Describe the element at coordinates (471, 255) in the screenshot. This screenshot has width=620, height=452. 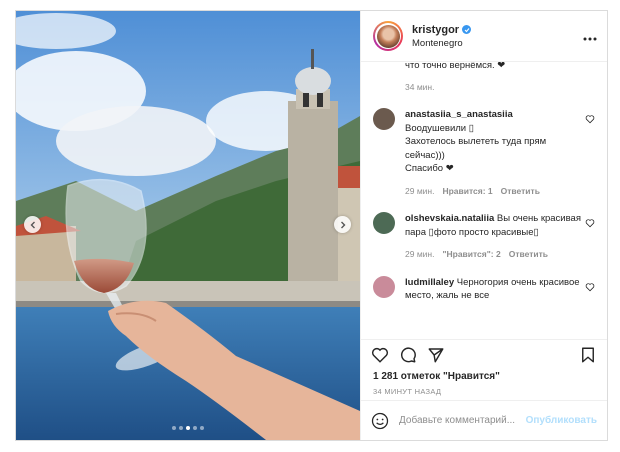
I see `comment-likes-link: "Нравится": 2` at that location.